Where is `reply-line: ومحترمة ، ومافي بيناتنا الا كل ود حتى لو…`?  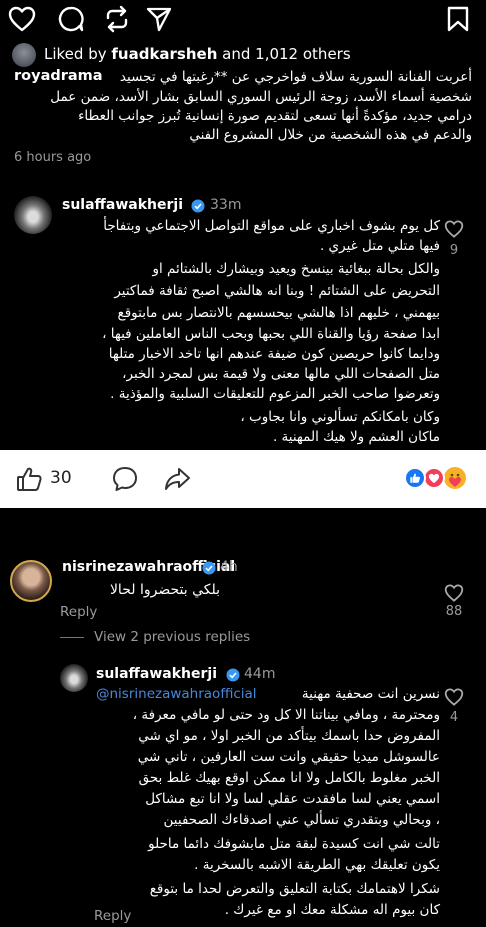
reply-line: ومحترمة ، ومافي بيناتنا الا كل ود حتى لو… is located at coordinates (286, 715).